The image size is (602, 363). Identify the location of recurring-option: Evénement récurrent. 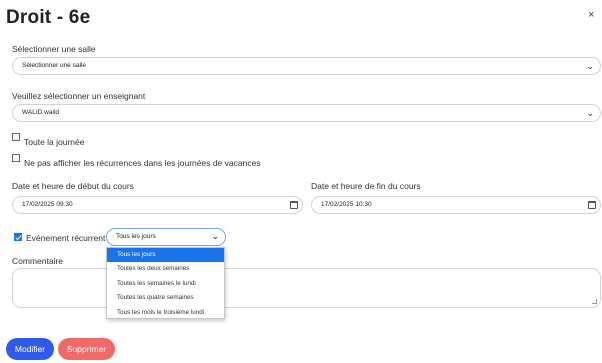
(59, 238).